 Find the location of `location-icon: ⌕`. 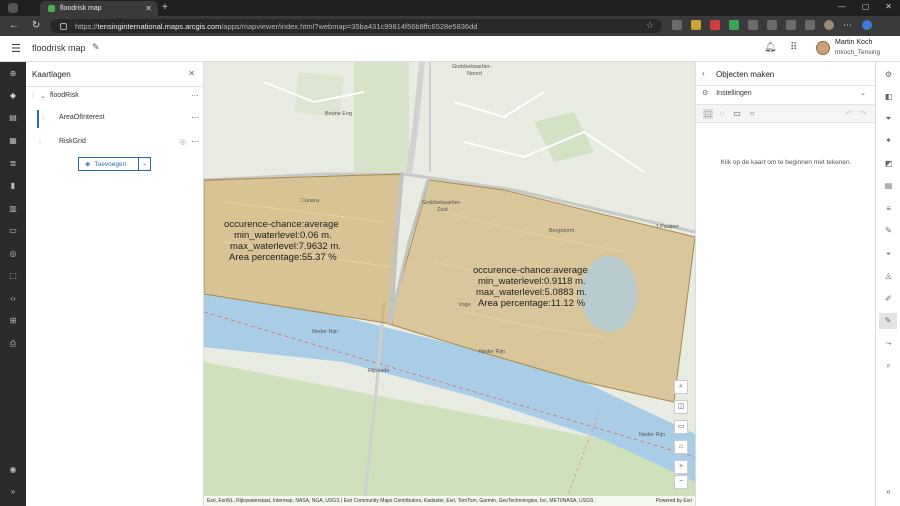

location-icon: ⌕ is located at coordinates (888, 365).